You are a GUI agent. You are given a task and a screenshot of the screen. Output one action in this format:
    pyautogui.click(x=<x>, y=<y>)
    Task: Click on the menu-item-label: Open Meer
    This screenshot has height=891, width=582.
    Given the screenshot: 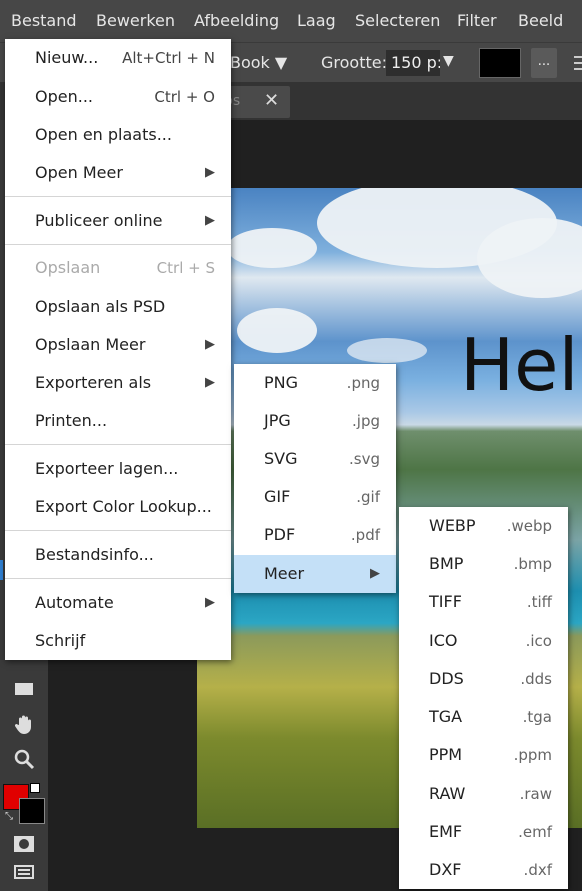 What is the action you would take?
    pyautogui.click(x=79, y=172)
    